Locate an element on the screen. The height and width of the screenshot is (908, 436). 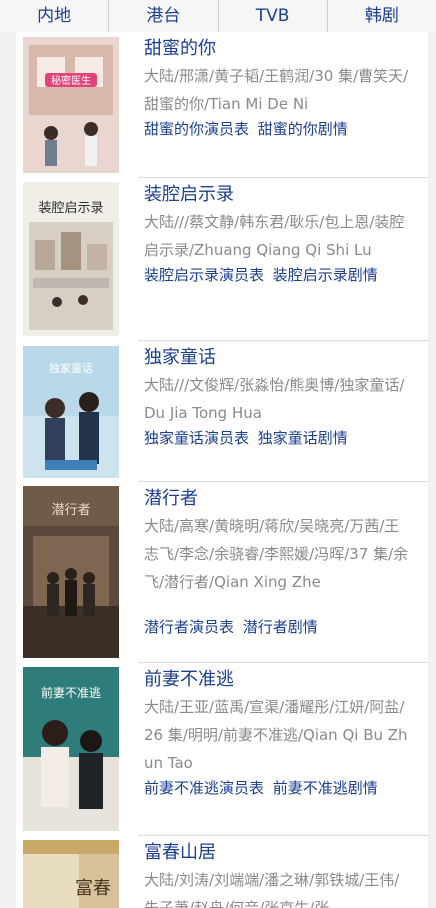
poster-title-text: 秘密医生 is located at coordinates (71, 80).